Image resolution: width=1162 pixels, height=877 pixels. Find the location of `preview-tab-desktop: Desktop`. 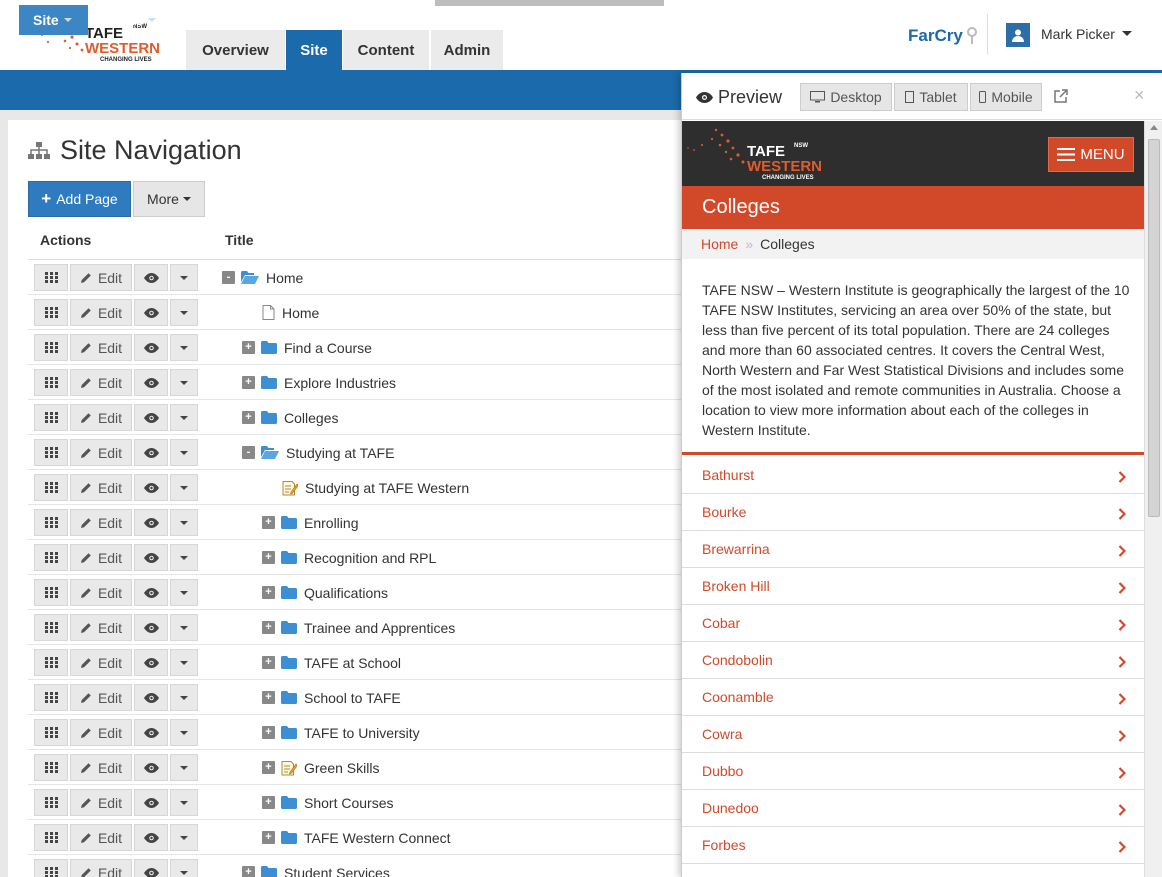

preview-tab-desktop: Desktop is located at coordinates (846, 97).